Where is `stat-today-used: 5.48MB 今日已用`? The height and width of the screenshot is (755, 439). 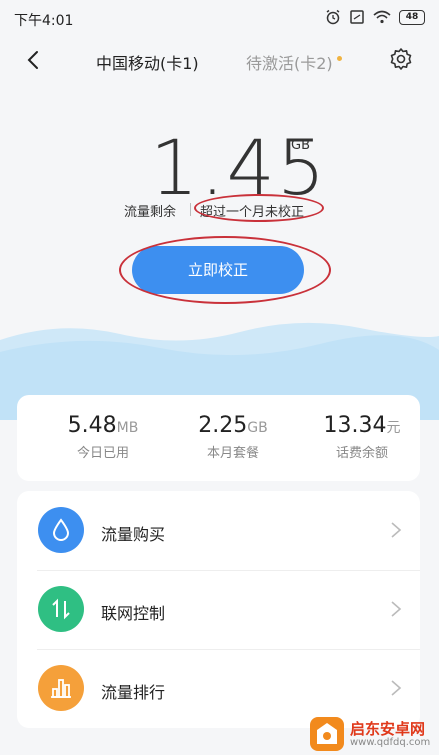
stat-today-used: 5.48MB 今日已用 is located at coordinates (103, 437).